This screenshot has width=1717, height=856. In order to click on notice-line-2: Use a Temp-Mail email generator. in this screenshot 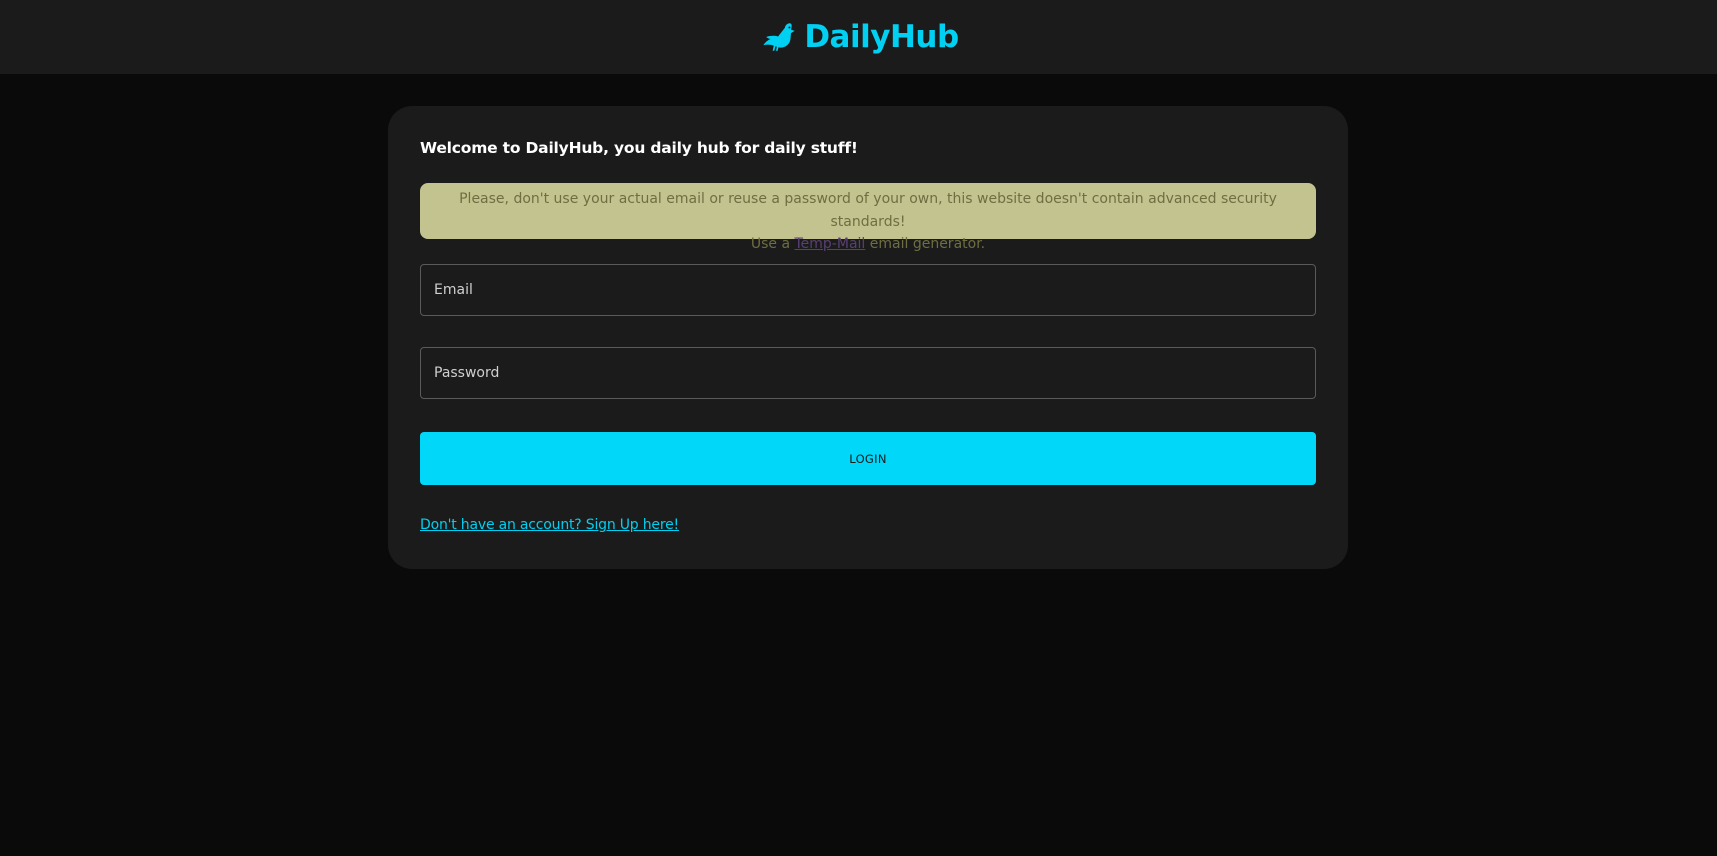, I will do `click(868, 244)`.